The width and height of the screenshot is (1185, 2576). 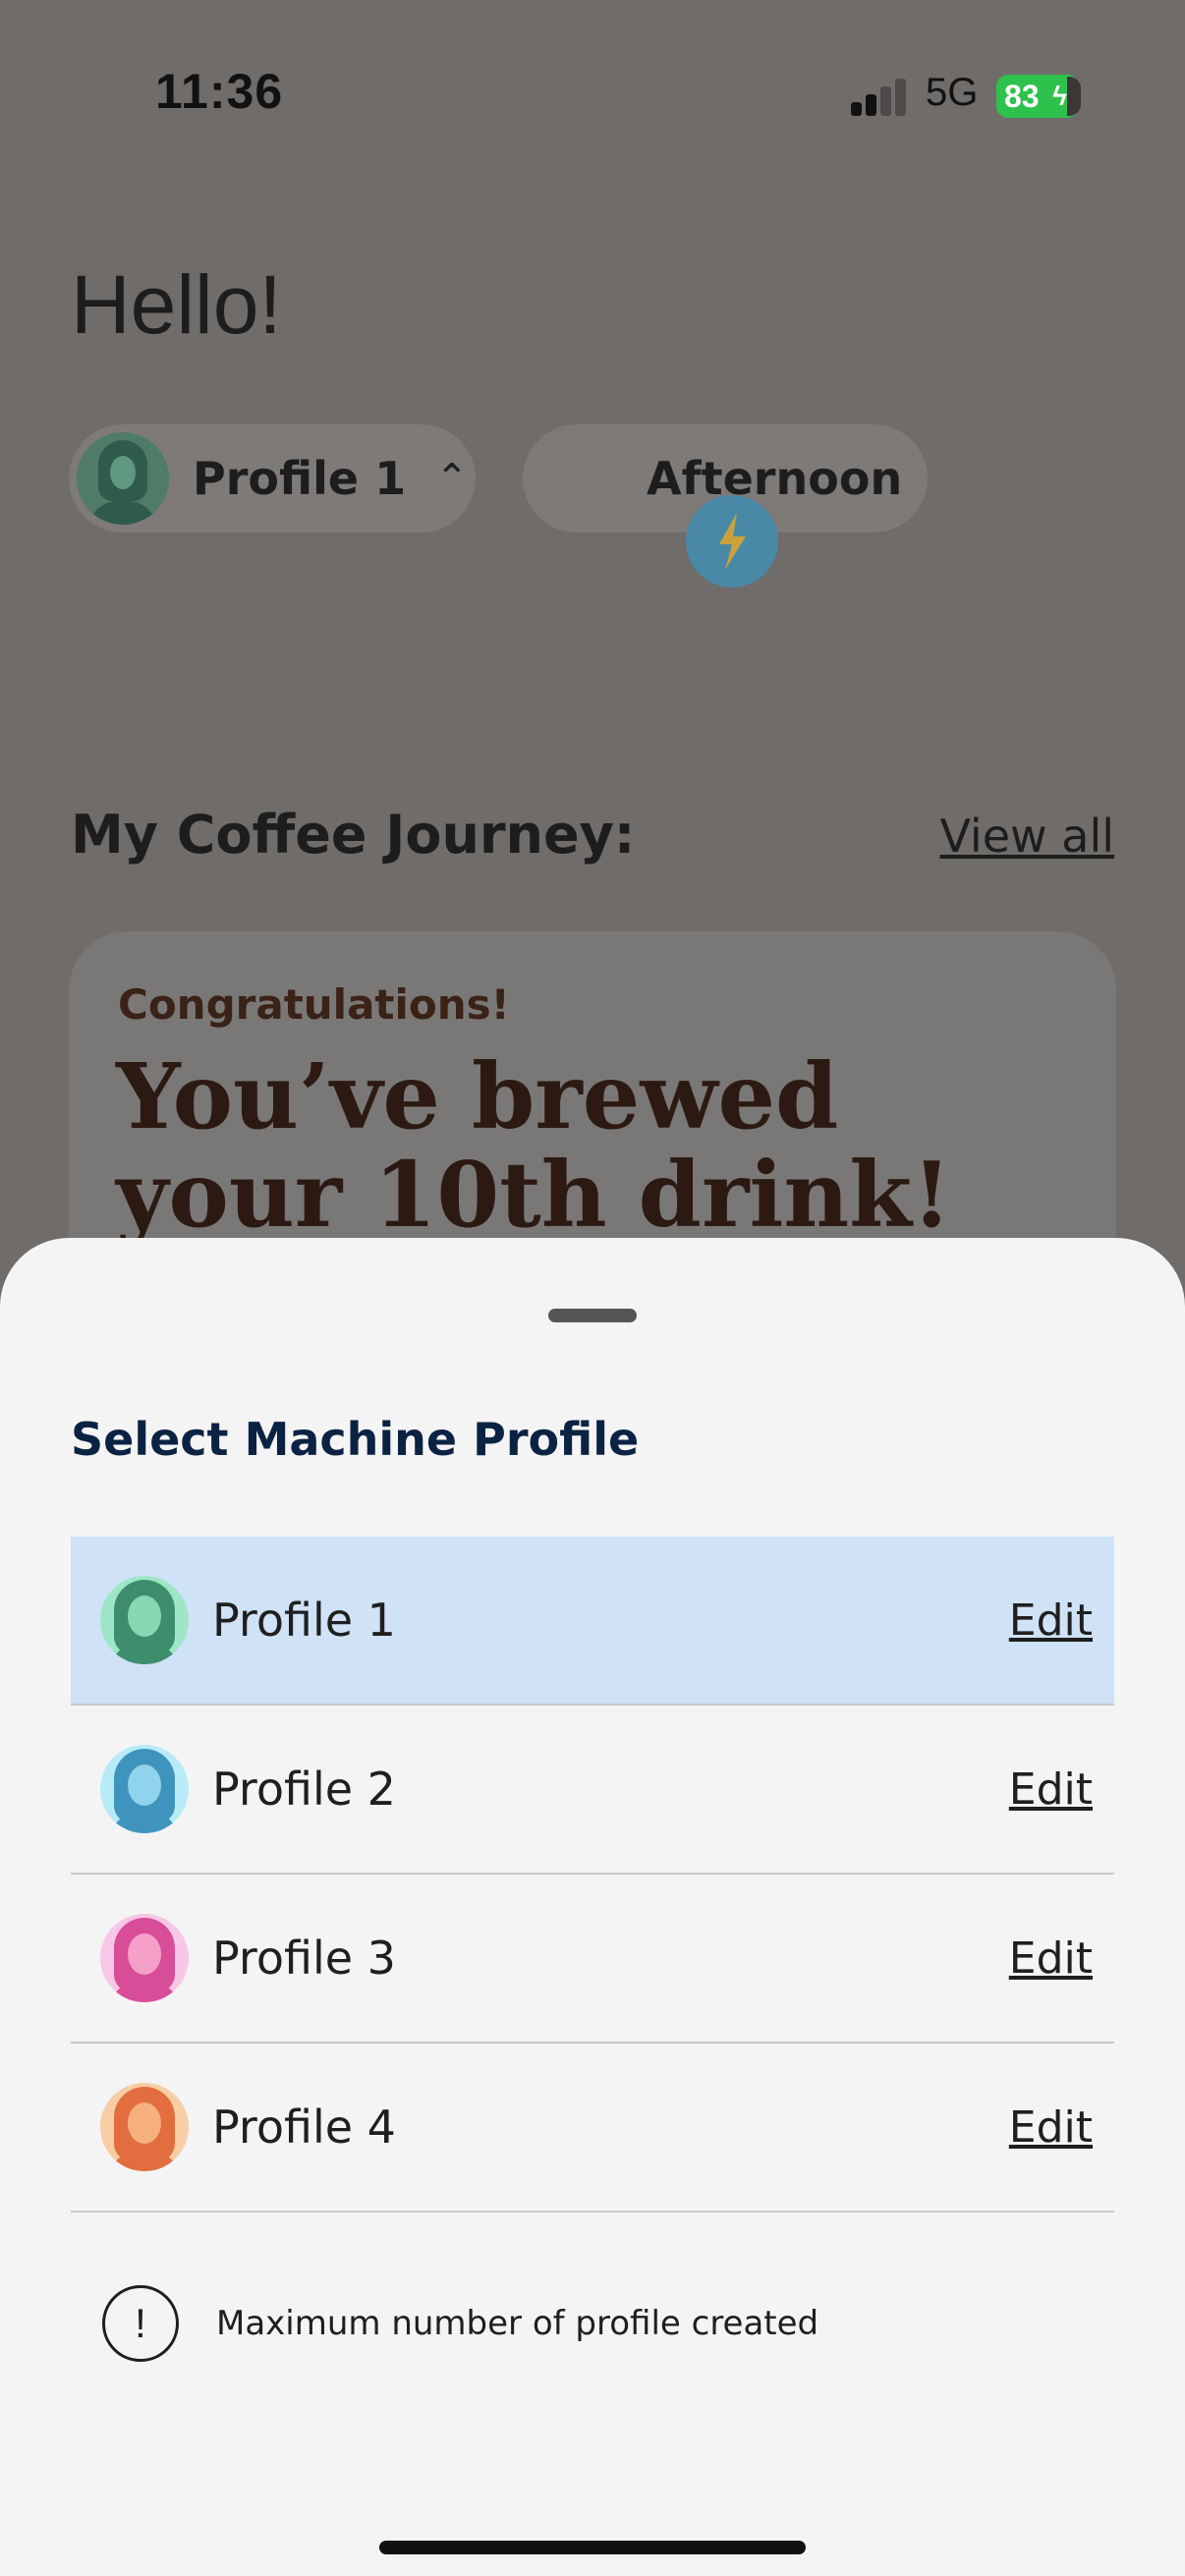 I want to click on status-bar: 11:36 5G 83 ϟ, so click(x=592, y=73).